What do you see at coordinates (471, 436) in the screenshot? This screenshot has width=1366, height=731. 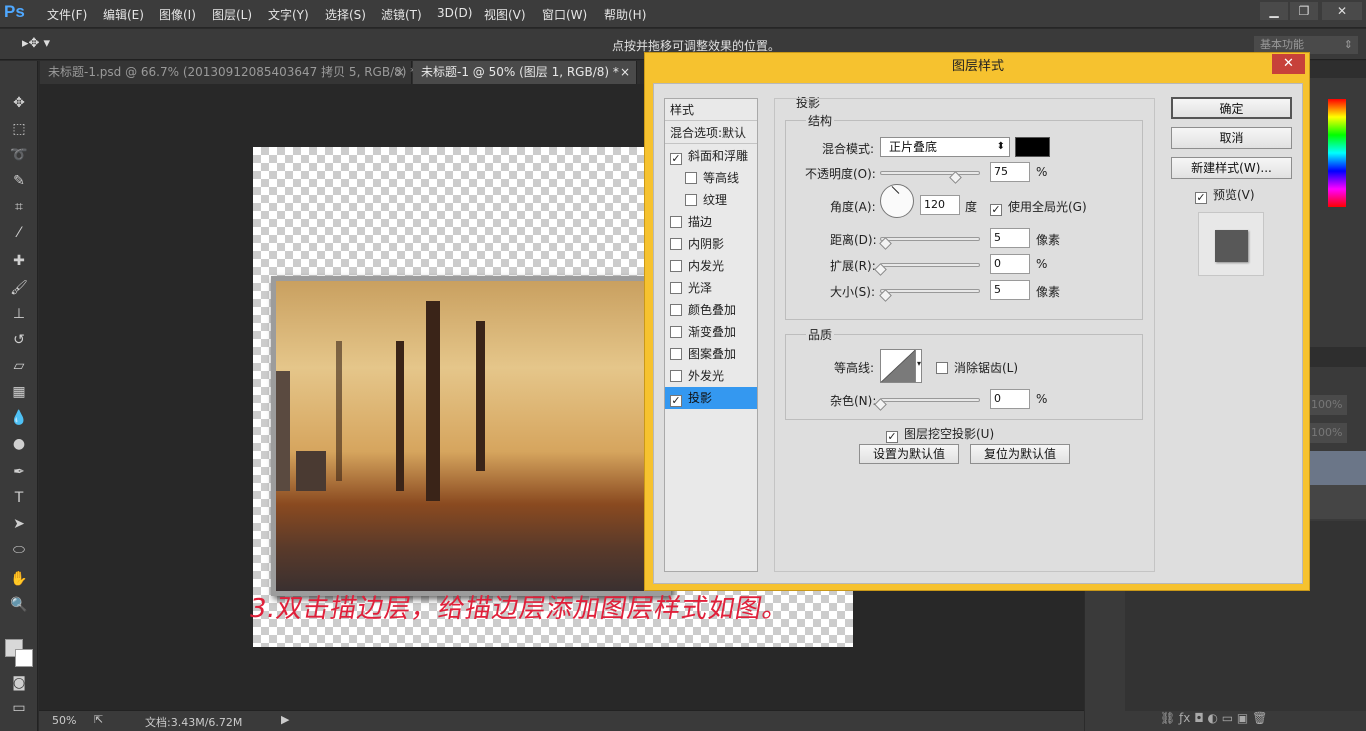 I see `autumn-photo-layer` at bounding box center [471, 436].